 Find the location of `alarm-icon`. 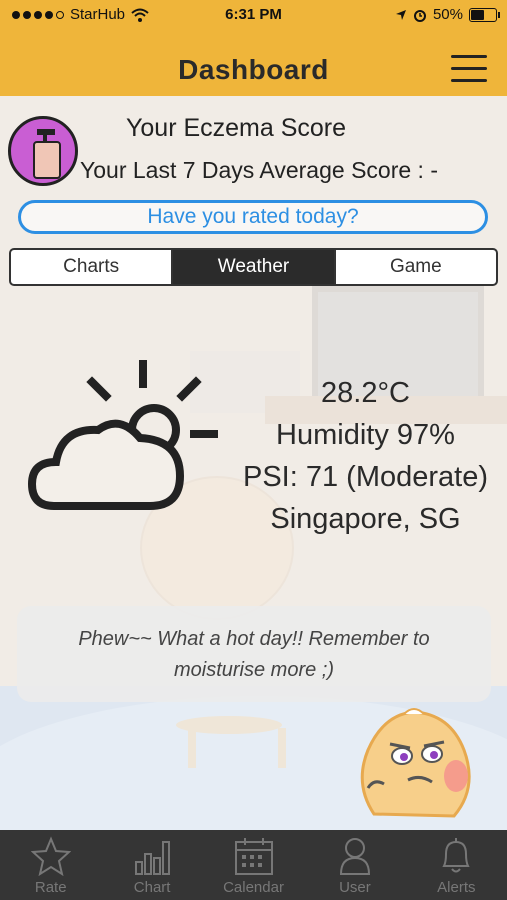

alarm-icon is located at coordinates (419, 15).